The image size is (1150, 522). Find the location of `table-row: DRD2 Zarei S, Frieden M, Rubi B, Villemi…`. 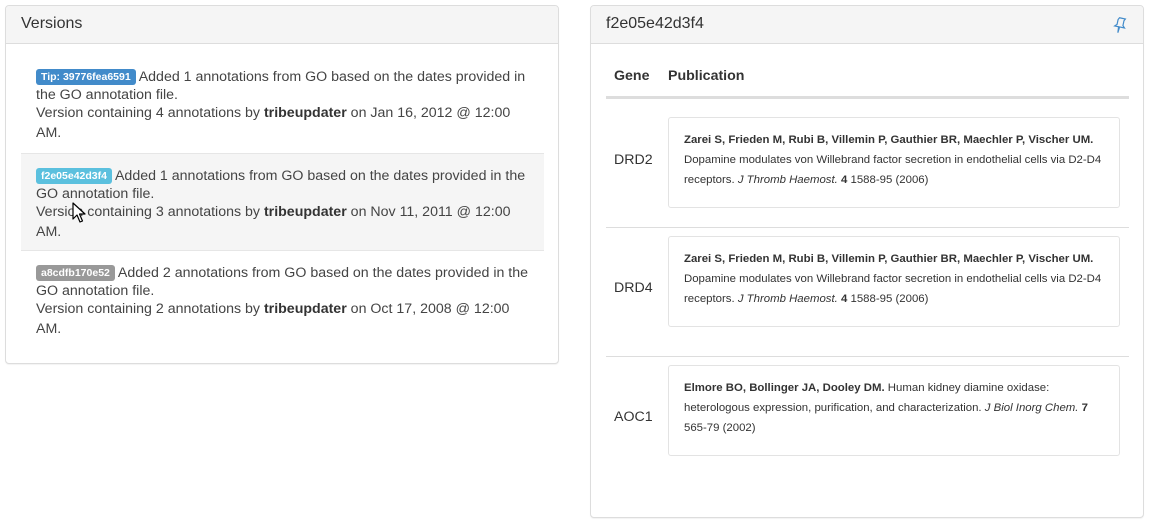

table-row: DRD2 Zarei S, Frieden M, Rubi B, Villemi… is located at coordinates (867, 162).